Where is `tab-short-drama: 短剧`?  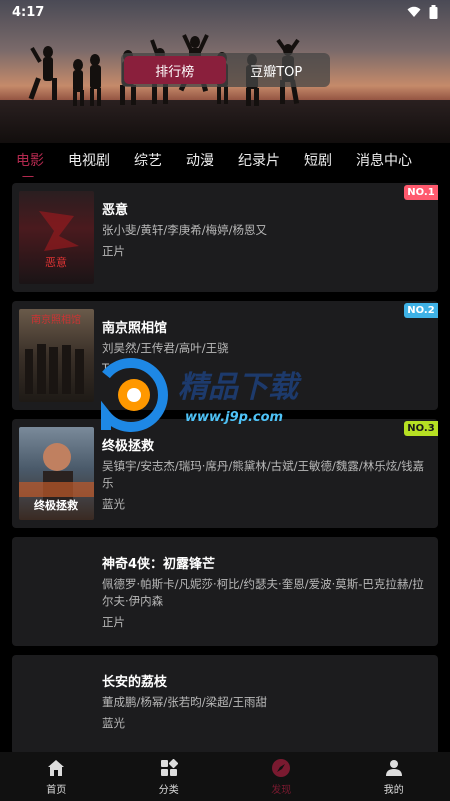
tab-short-drama: 短剧 is located at coordinates (318, 160).